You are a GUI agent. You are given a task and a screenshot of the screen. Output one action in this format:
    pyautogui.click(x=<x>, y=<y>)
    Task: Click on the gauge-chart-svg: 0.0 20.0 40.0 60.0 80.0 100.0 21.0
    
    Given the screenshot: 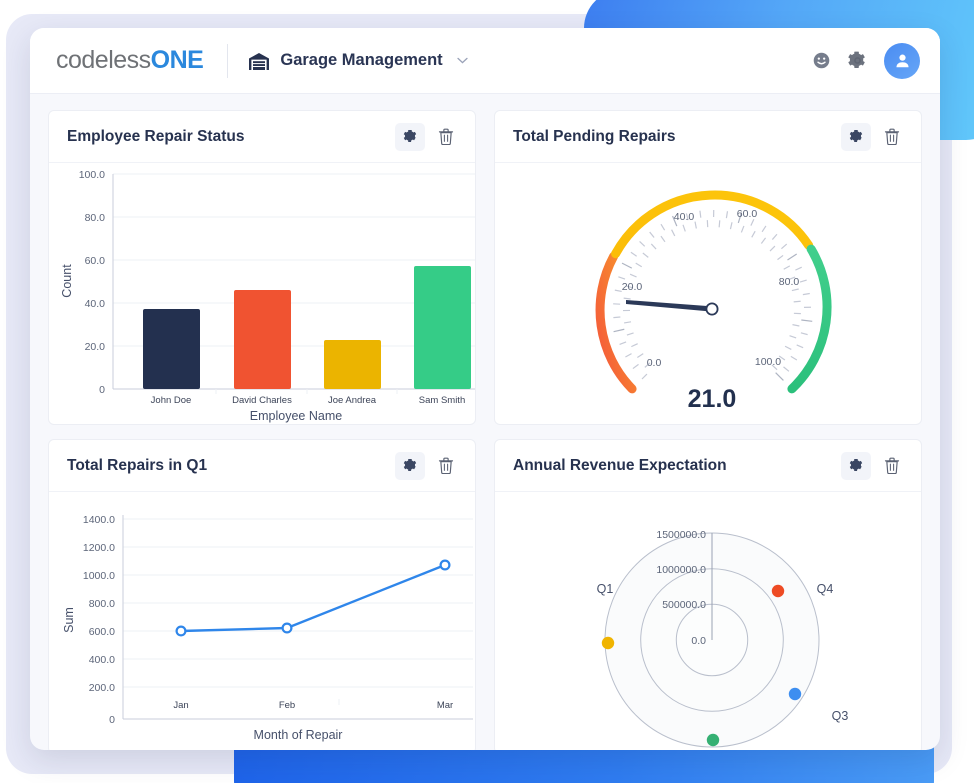 What is the action you would take?
    pyautogui.click(x=713, y=301)
    